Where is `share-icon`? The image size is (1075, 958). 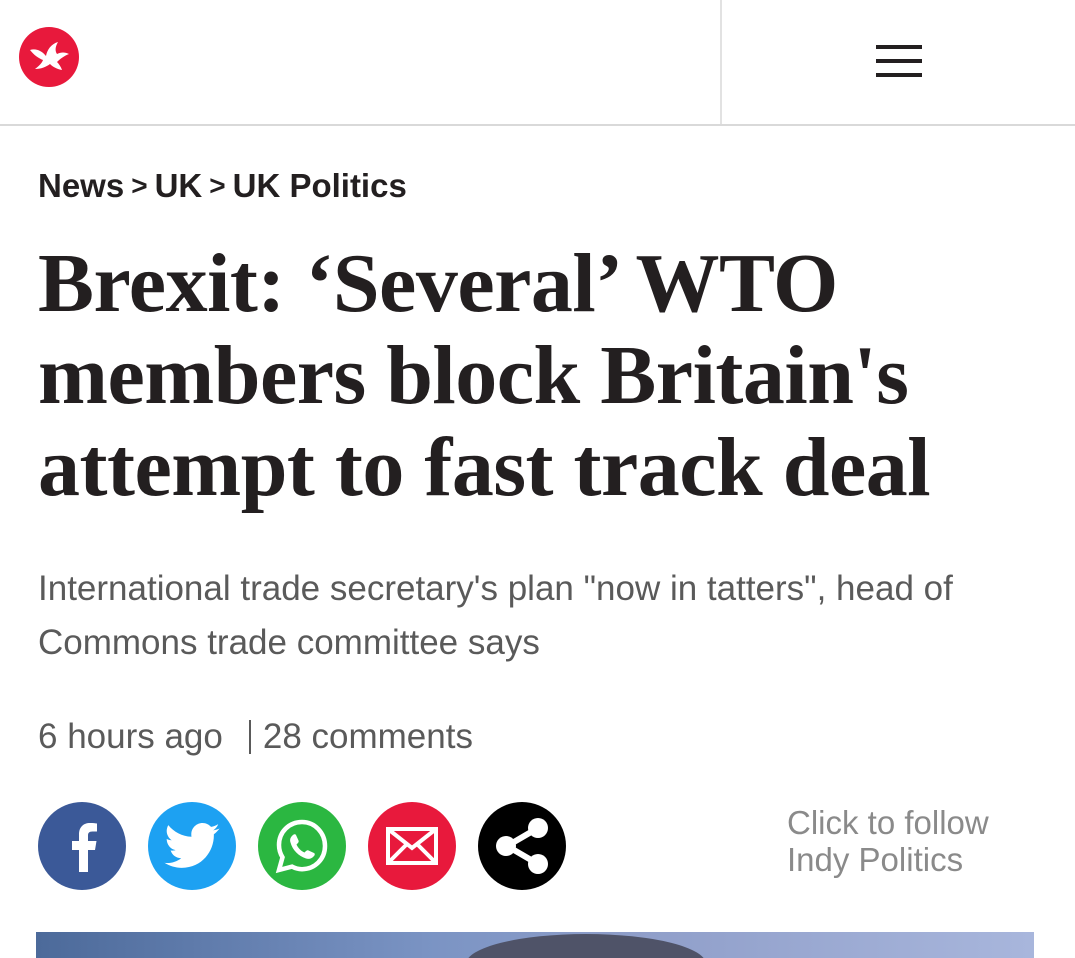 share-icon is located at coordinates (522, 846).